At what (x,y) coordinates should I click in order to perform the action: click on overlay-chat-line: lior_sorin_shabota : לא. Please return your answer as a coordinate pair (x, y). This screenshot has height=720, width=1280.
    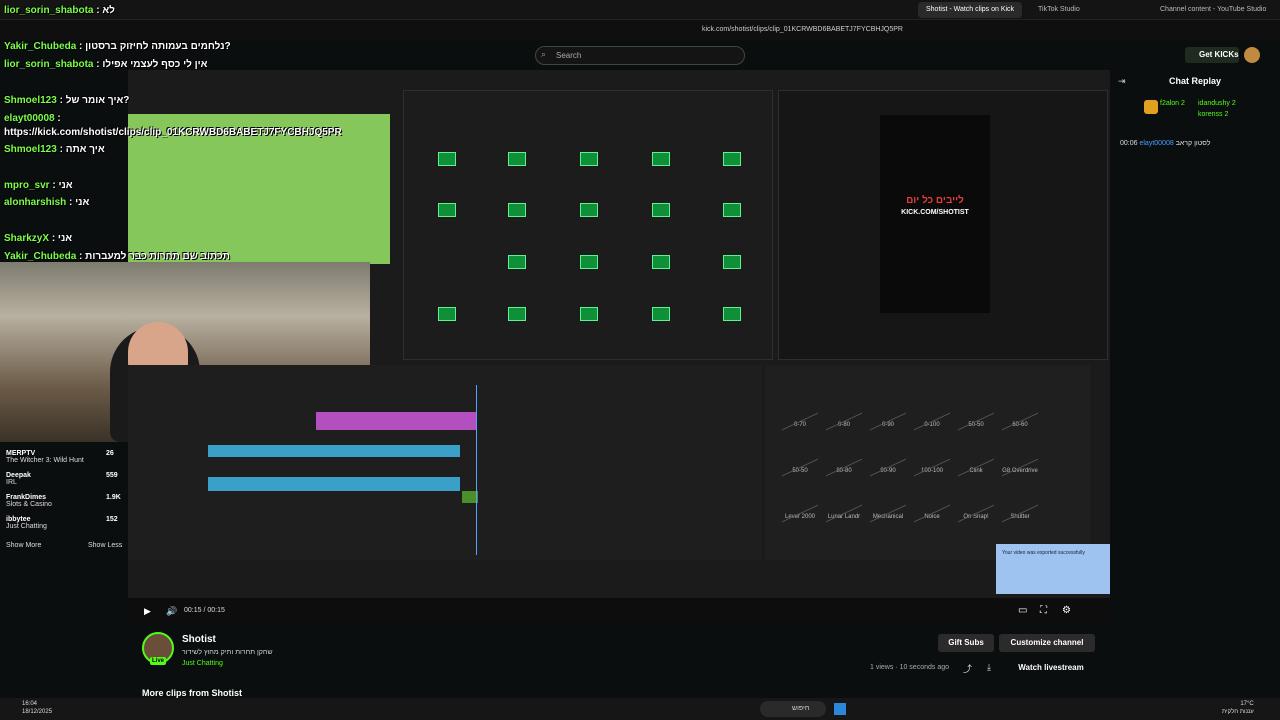
    Looking at the image, I should click on (59, 10).